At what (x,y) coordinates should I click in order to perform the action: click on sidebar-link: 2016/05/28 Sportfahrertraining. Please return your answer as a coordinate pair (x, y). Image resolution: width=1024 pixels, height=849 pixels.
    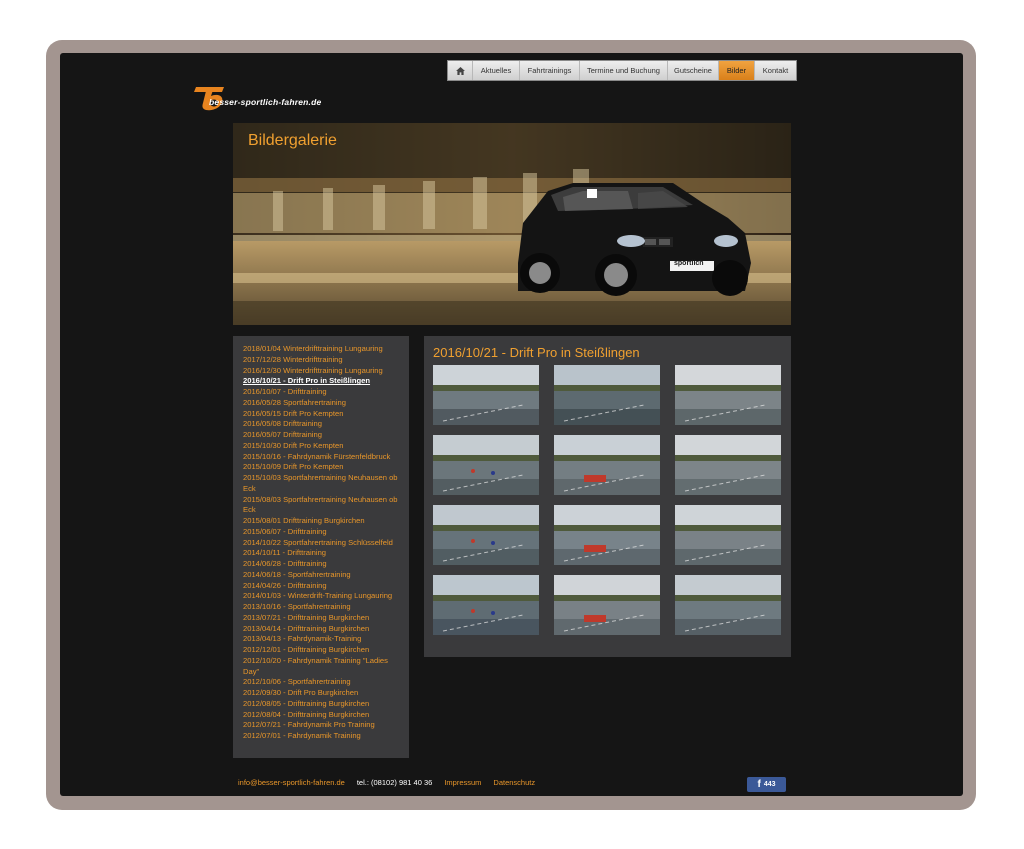
    Looking at the image, I should click on (322, 403).